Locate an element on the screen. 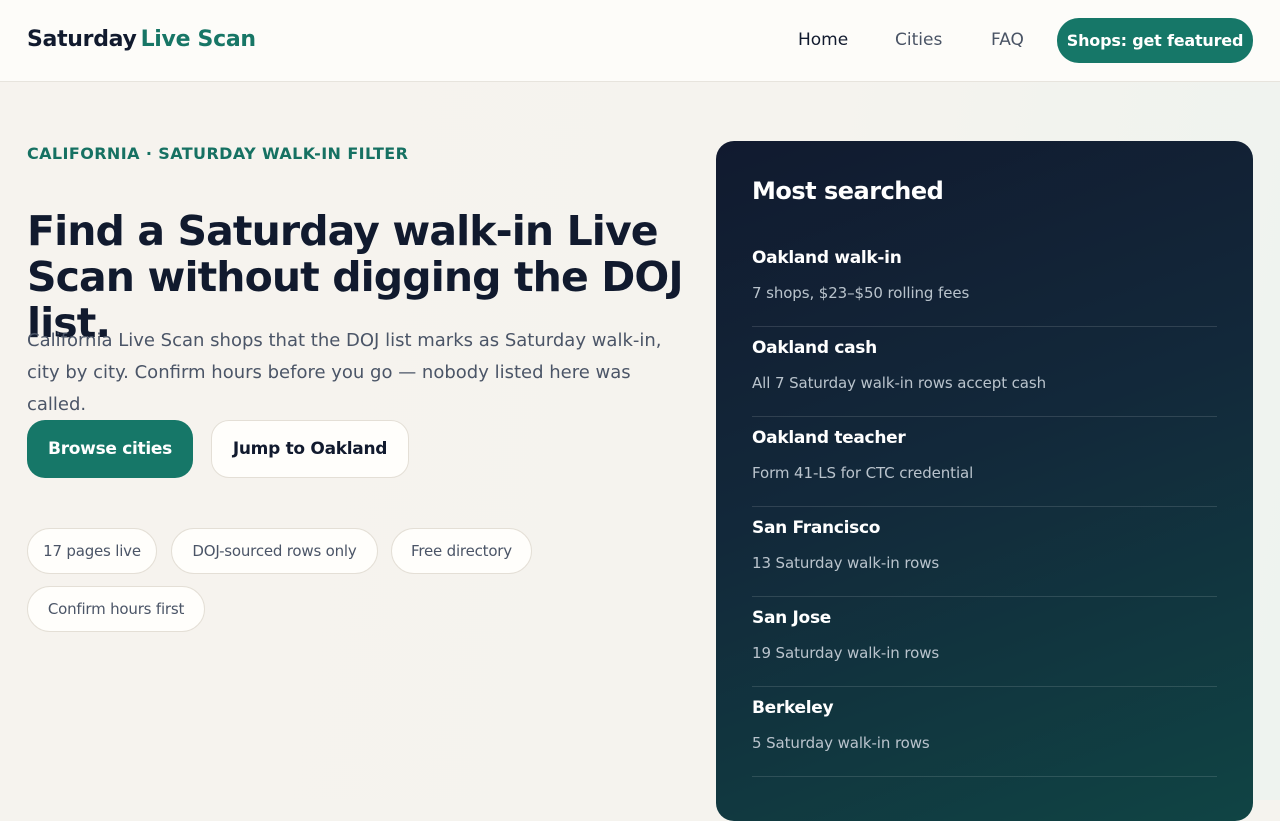 Image resolution: width=1280 pixels, height=821 pixels. list-item-san-jose: San Jose 19 Saturday walk-in rows is located at coordinates (984, 642).